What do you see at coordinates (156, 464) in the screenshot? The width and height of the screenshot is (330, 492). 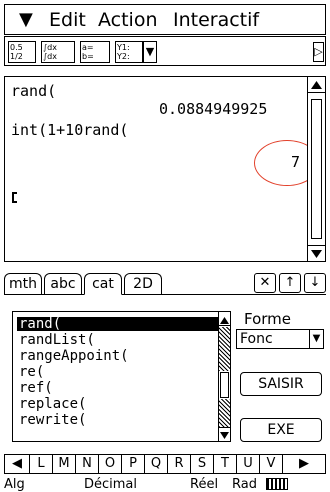 I see `letter-key: Q` at bounding box center [156, 464].